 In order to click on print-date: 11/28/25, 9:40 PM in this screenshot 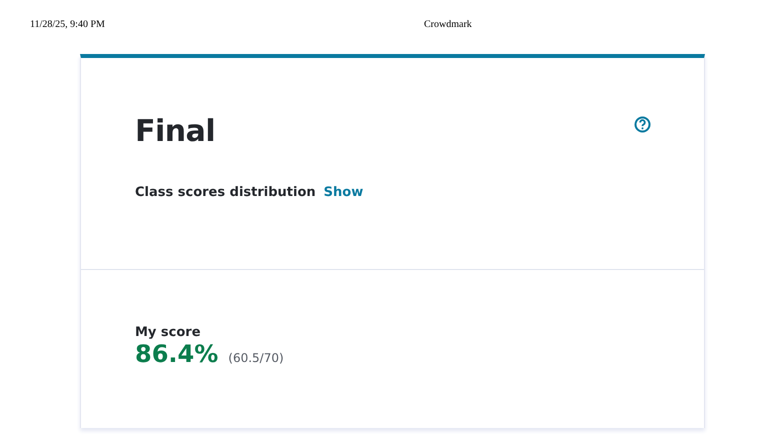, I will do `click(67, 24)`.